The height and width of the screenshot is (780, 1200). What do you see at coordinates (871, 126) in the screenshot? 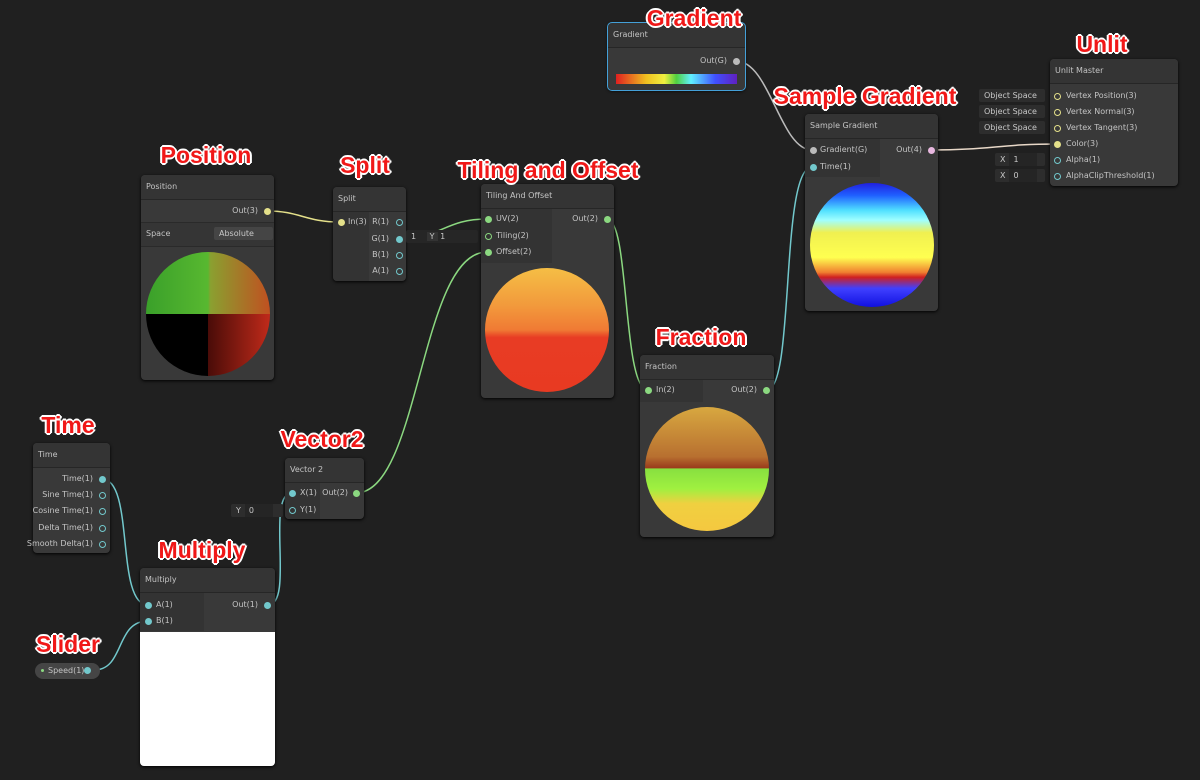
I see `node-title: Sample Gradient` at bounding box center [871, 126].